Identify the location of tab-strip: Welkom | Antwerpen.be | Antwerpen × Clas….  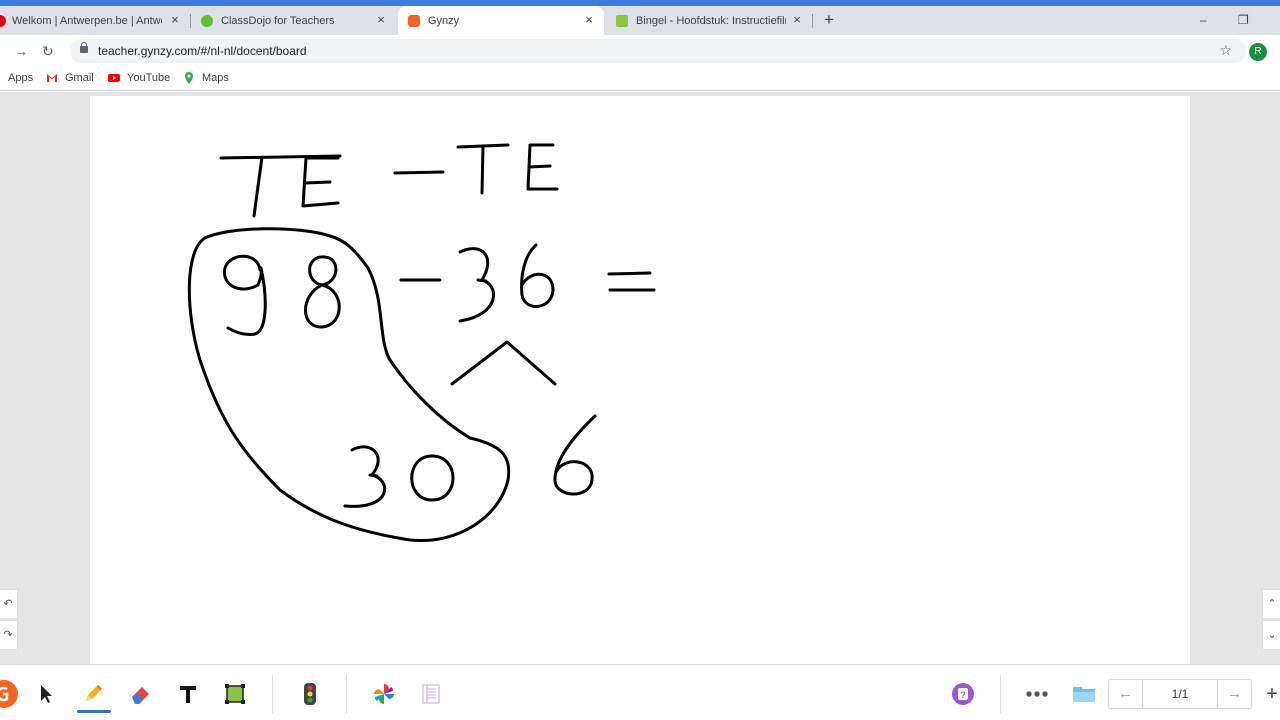
(640, 20).